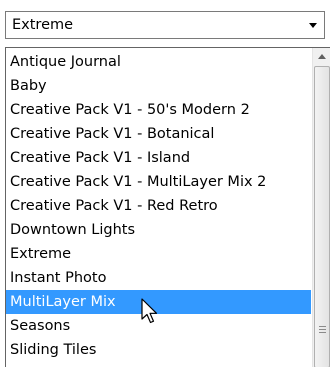 Image resolution: width=330 pixels, height=367 pixels. I want to click on mouse-pointer-icon, so click(149, 311).